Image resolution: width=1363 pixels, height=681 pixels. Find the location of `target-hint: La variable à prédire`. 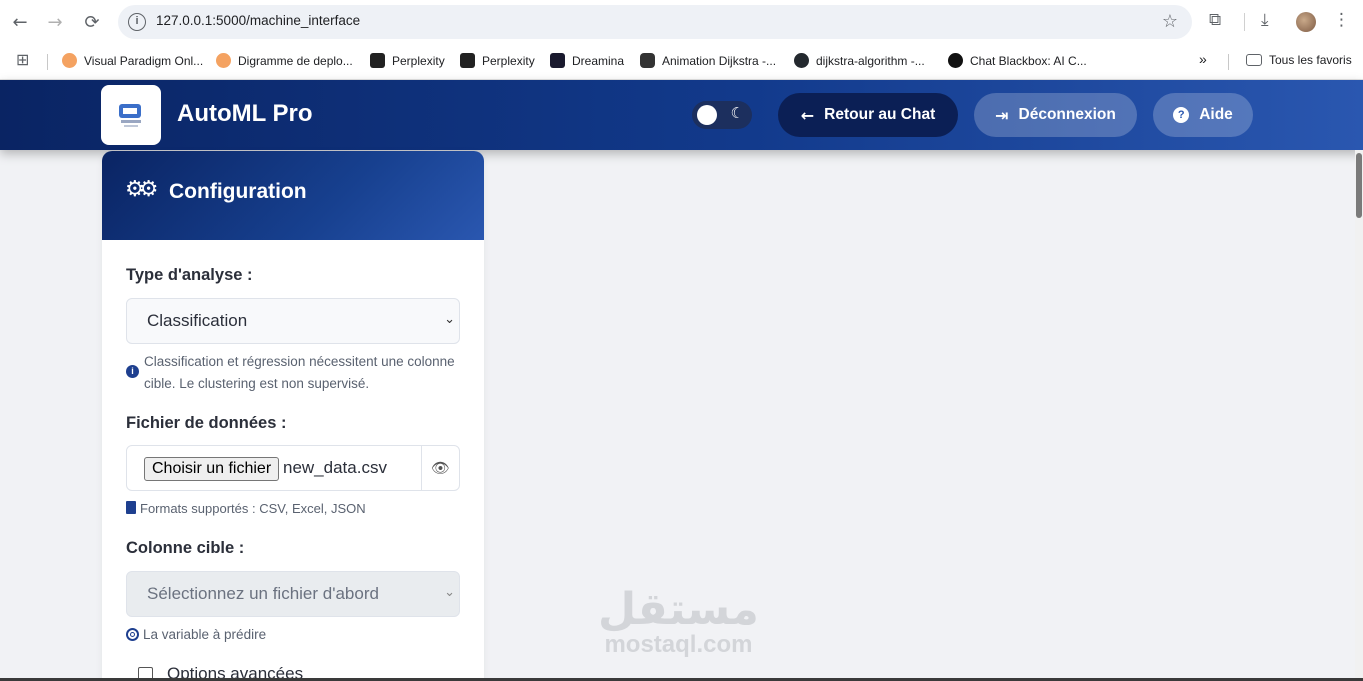

target-hint: La variable à prédire is located at coordinates (196, 635).